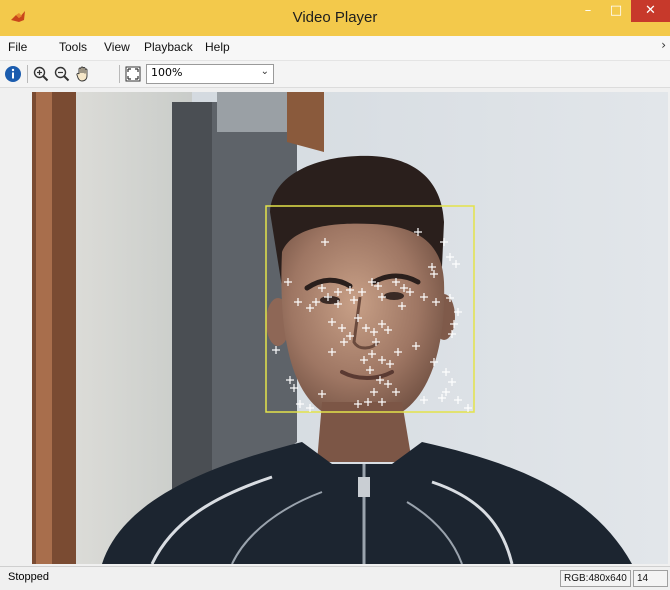 This screenshot has height=590, width=670. Describe the element at coordinates (73, 47) in the screenshot. I see `menu-tools: Tools` at that location.